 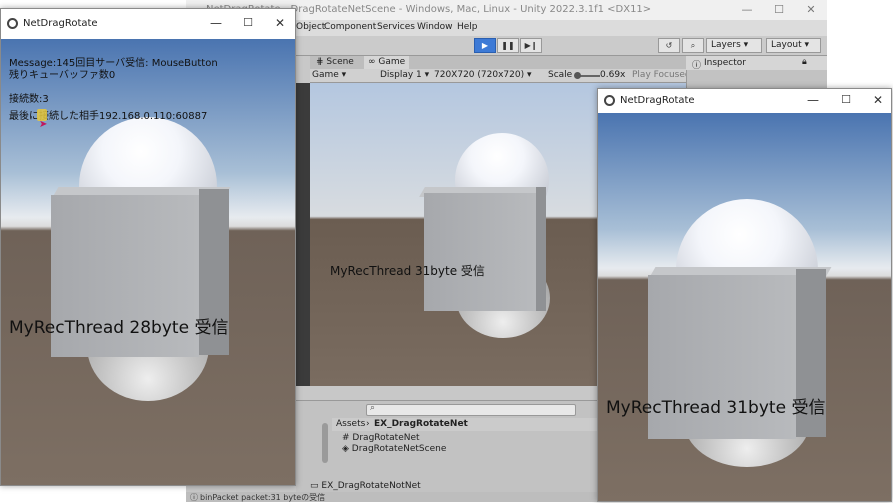 I want to click on layers-dropdown: Layers ▾, so click(x=734, y=45).